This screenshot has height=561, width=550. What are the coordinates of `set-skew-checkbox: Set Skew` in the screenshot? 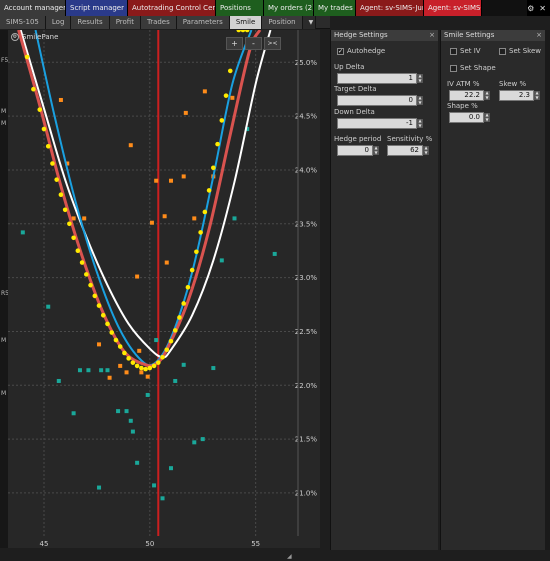 It's located at (520, 51).